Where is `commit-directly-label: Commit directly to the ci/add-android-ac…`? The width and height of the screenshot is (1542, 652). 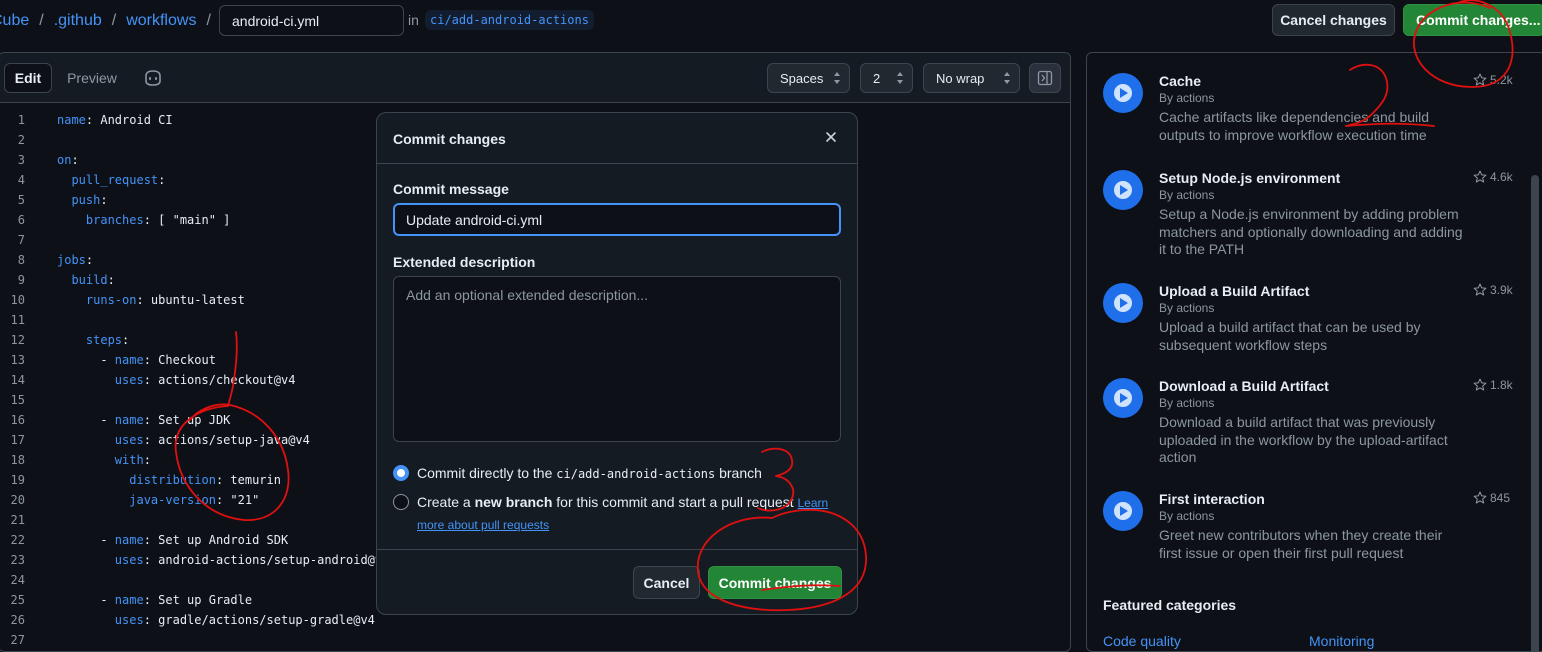 commit-directly-label: Commit directly to the ci/add-android-ac… is located at coordinates (589, 473).